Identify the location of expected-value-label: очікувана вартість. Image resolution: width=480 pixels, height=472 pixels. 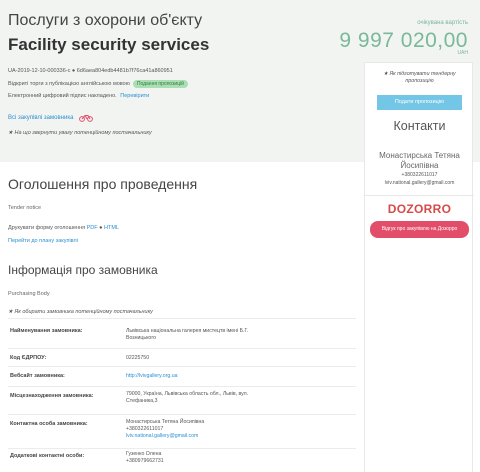
(442, 23).